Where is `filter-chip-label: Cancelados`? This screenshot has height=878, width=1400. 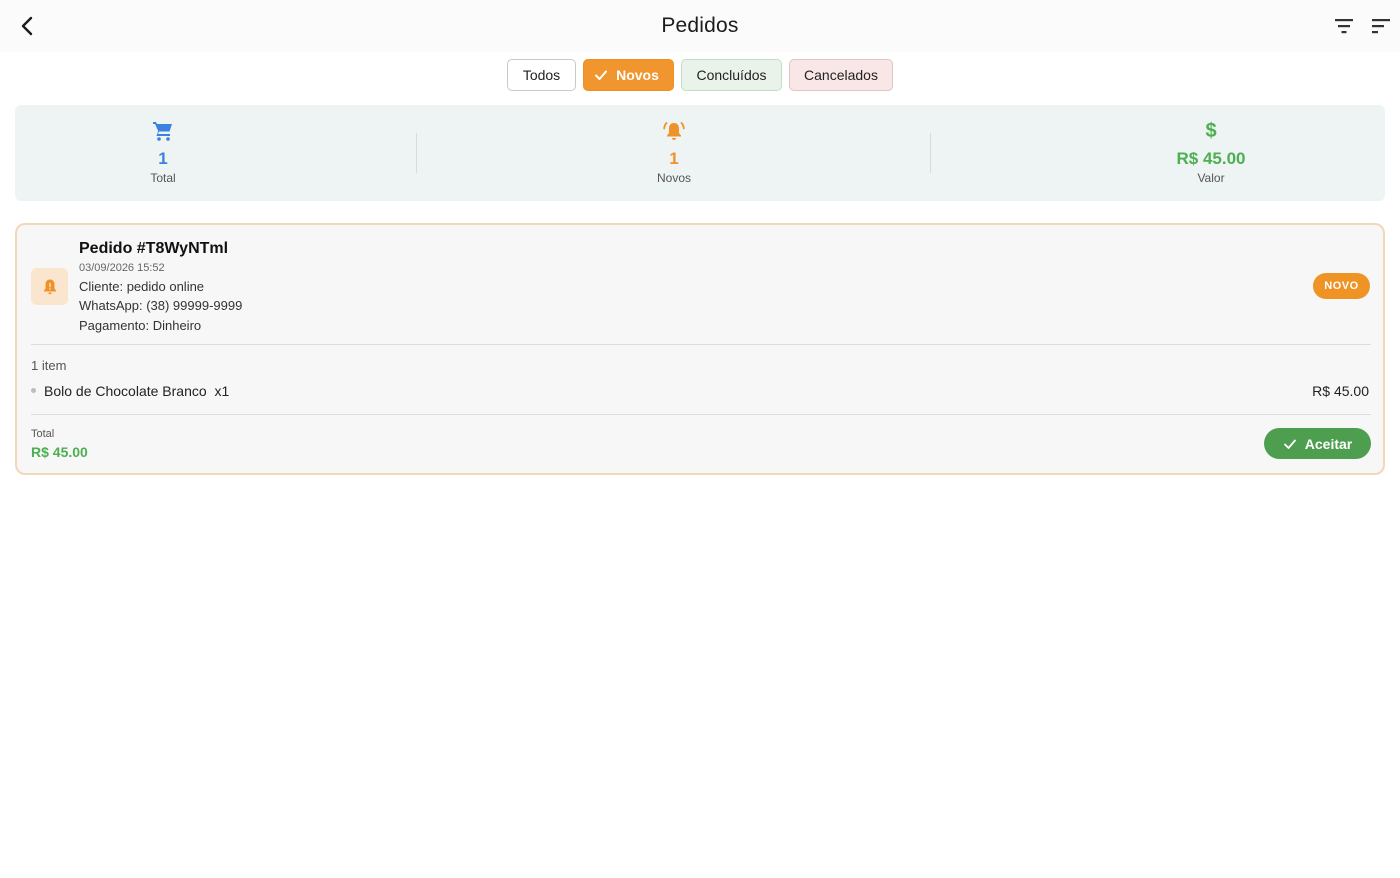 filter-chip-label: Cancelados is located at coordinates (841, 75).